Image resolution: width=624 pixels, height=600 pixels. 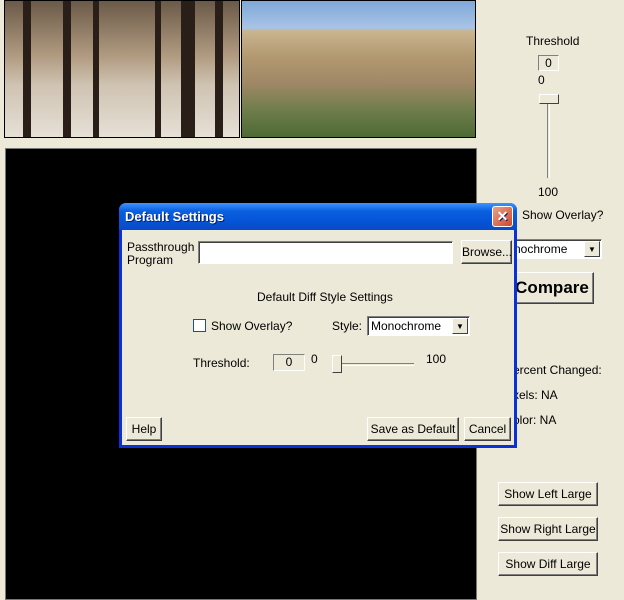 I want to click on left-image, so click(x=122, y=69).